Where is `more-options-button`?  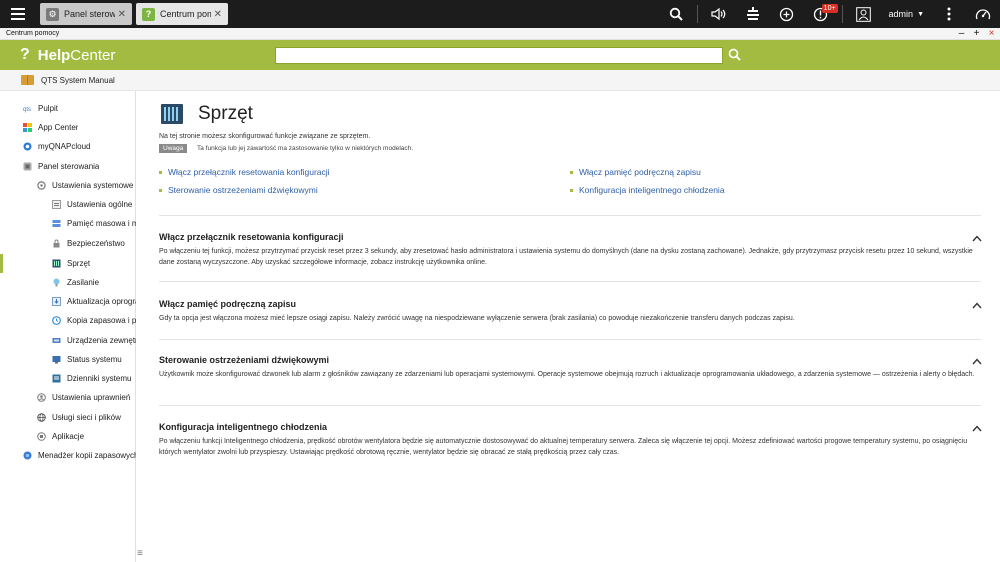 more-options-button is located at coordinates (949, 14).